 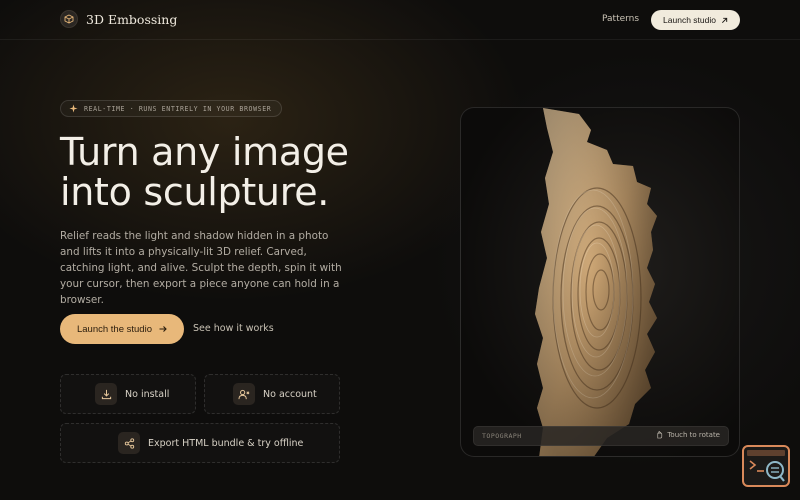 I want to click on terminal-search-icon, so click(x=766, y=466).